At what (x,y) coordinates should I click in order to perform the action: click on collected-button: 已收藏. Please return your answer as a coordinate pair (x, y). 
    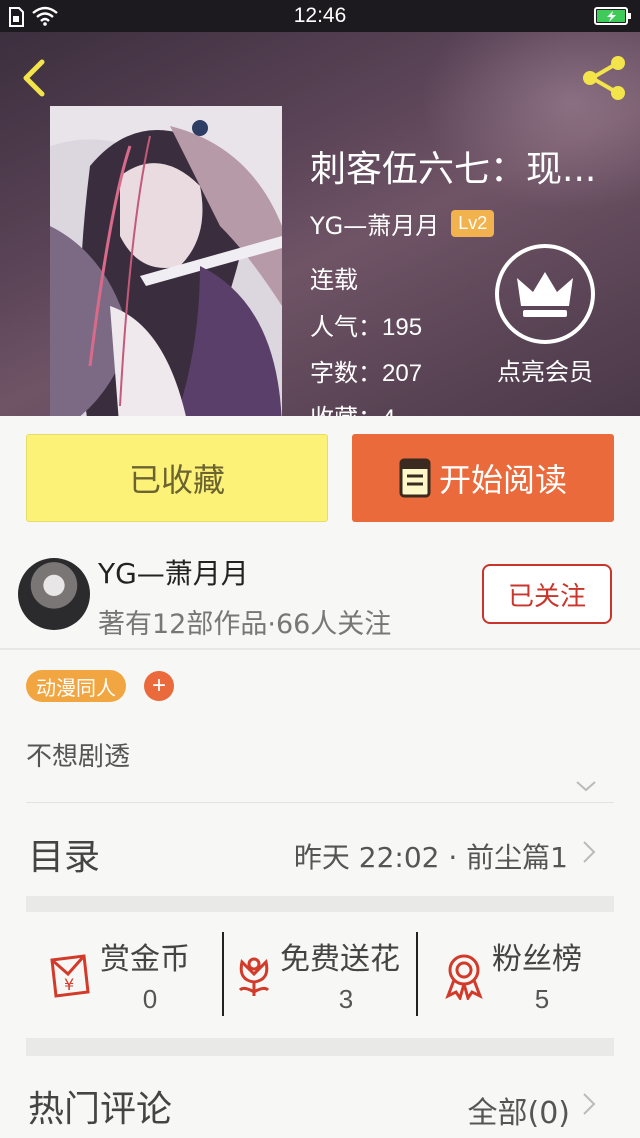
    Looking at the image, I should click on (177, 478).